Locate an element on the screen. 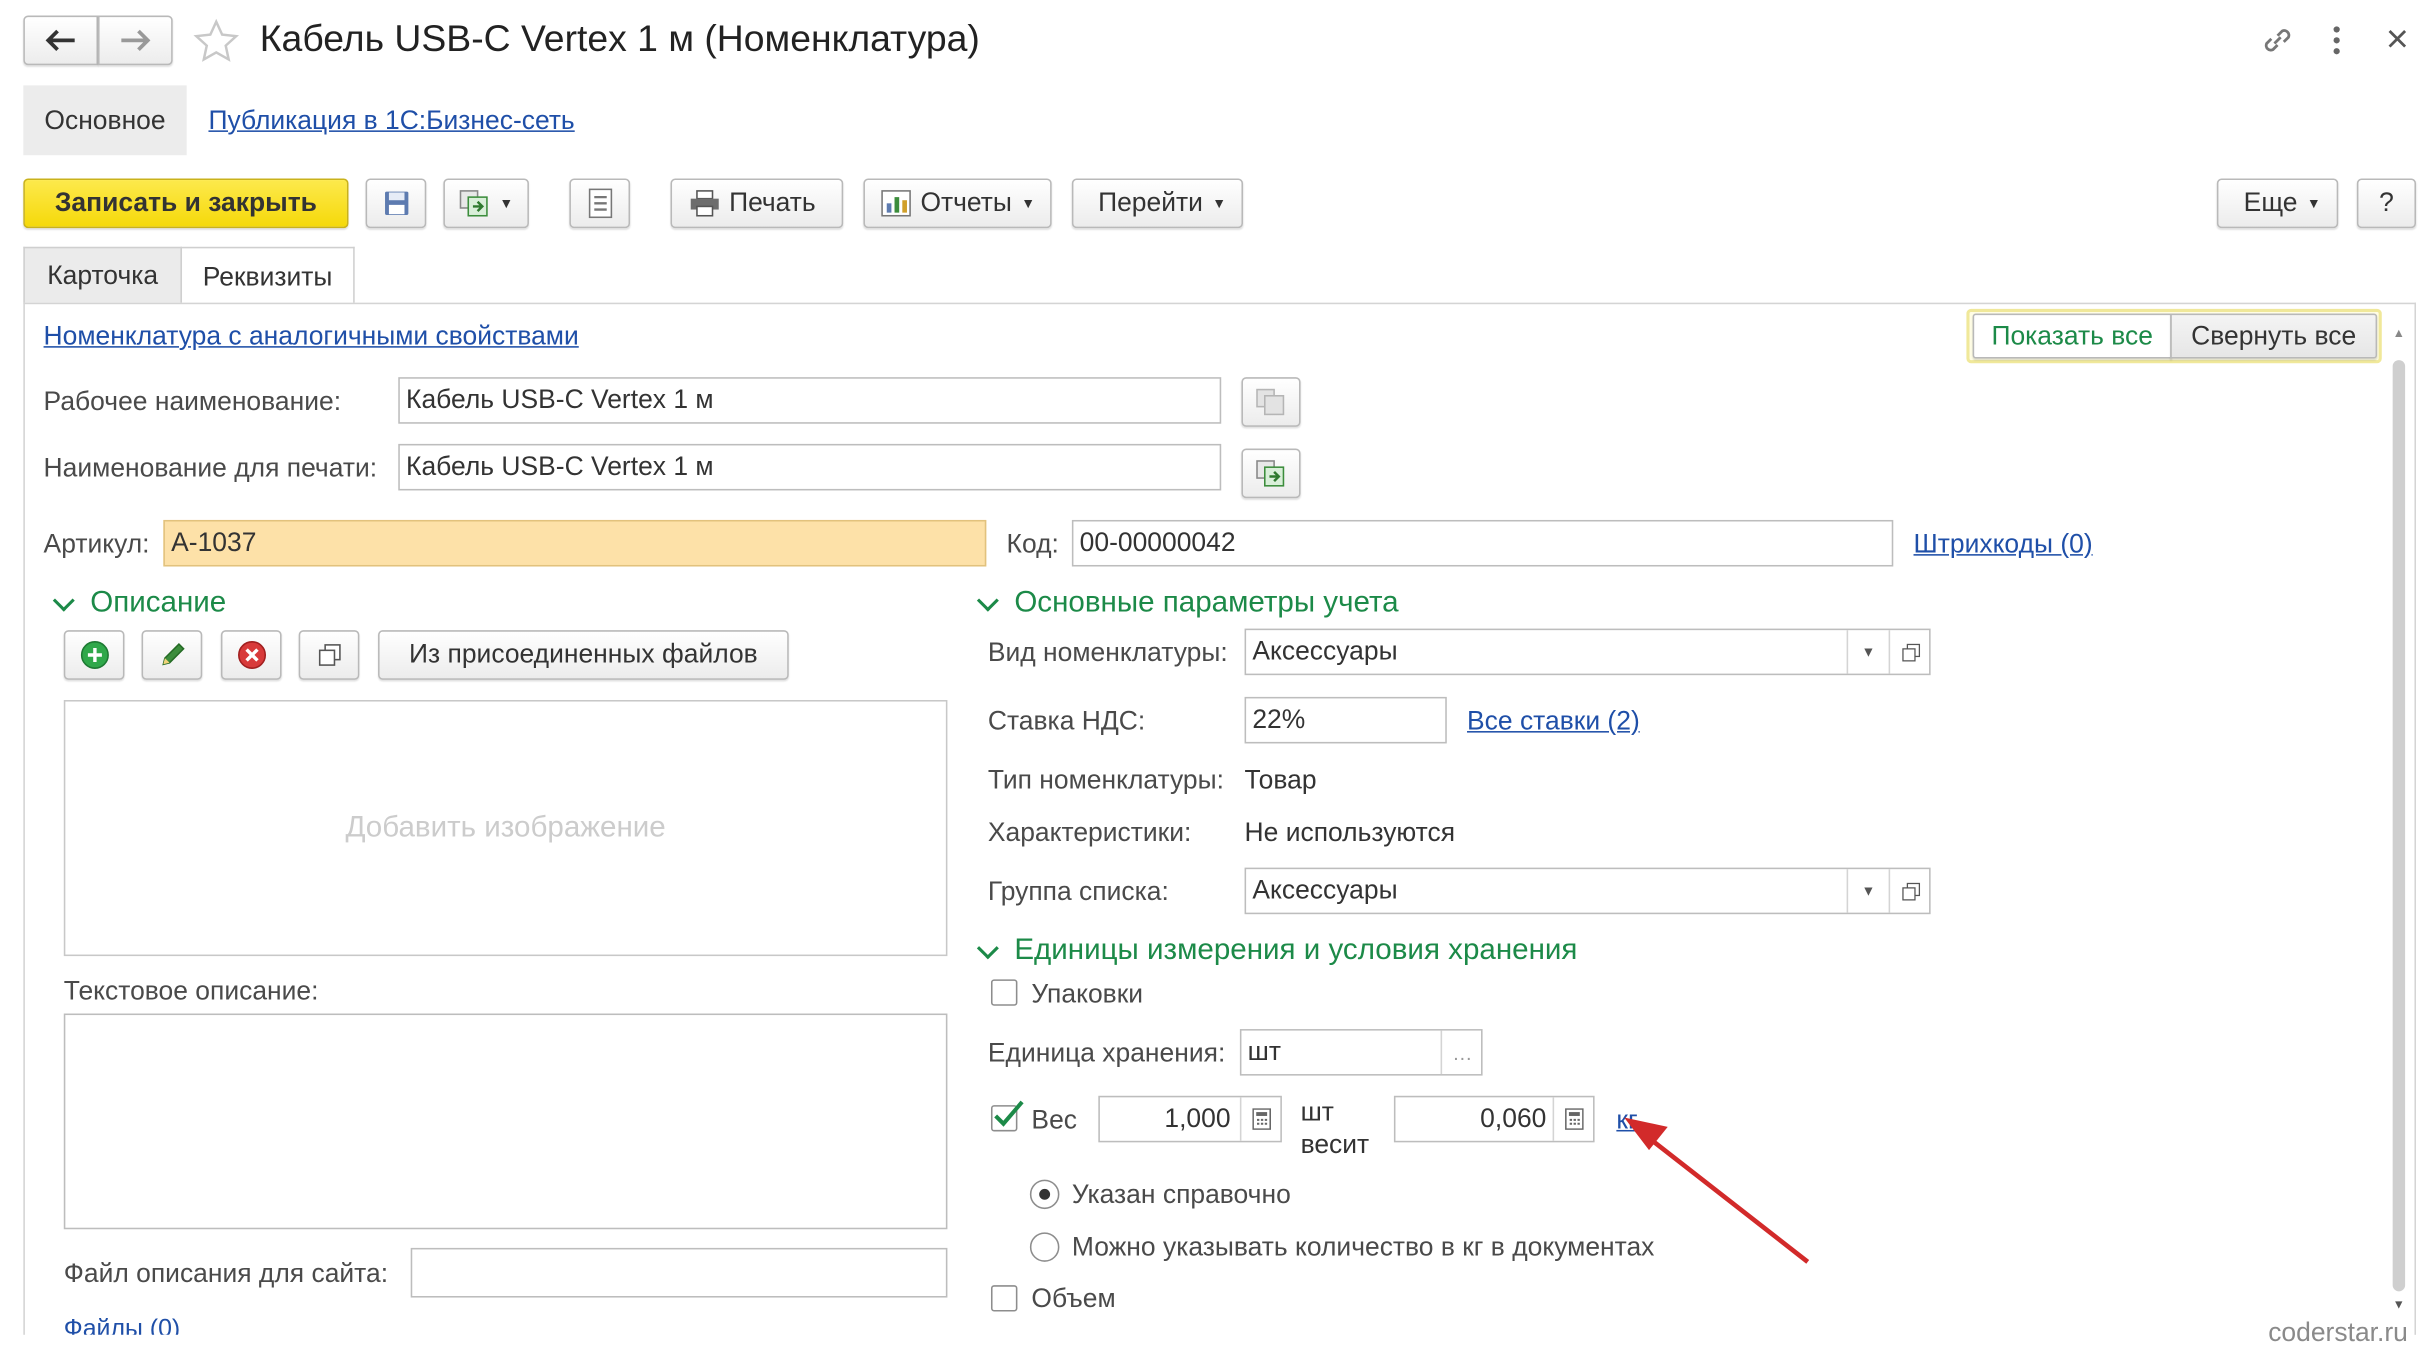 This screenshot has height=1355, width=2430. arrow-right-icon is located at coordinates (136, 40).